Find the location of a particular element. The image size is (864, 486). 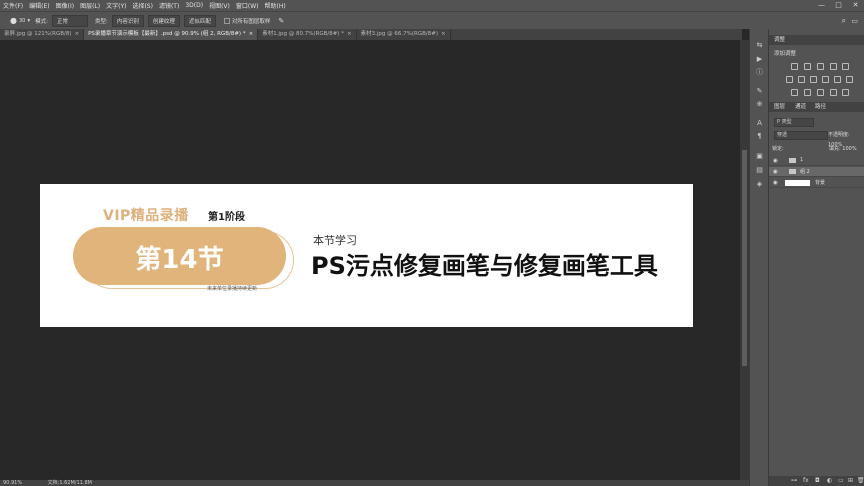

bw-icon is located at coordinates (813, 79).